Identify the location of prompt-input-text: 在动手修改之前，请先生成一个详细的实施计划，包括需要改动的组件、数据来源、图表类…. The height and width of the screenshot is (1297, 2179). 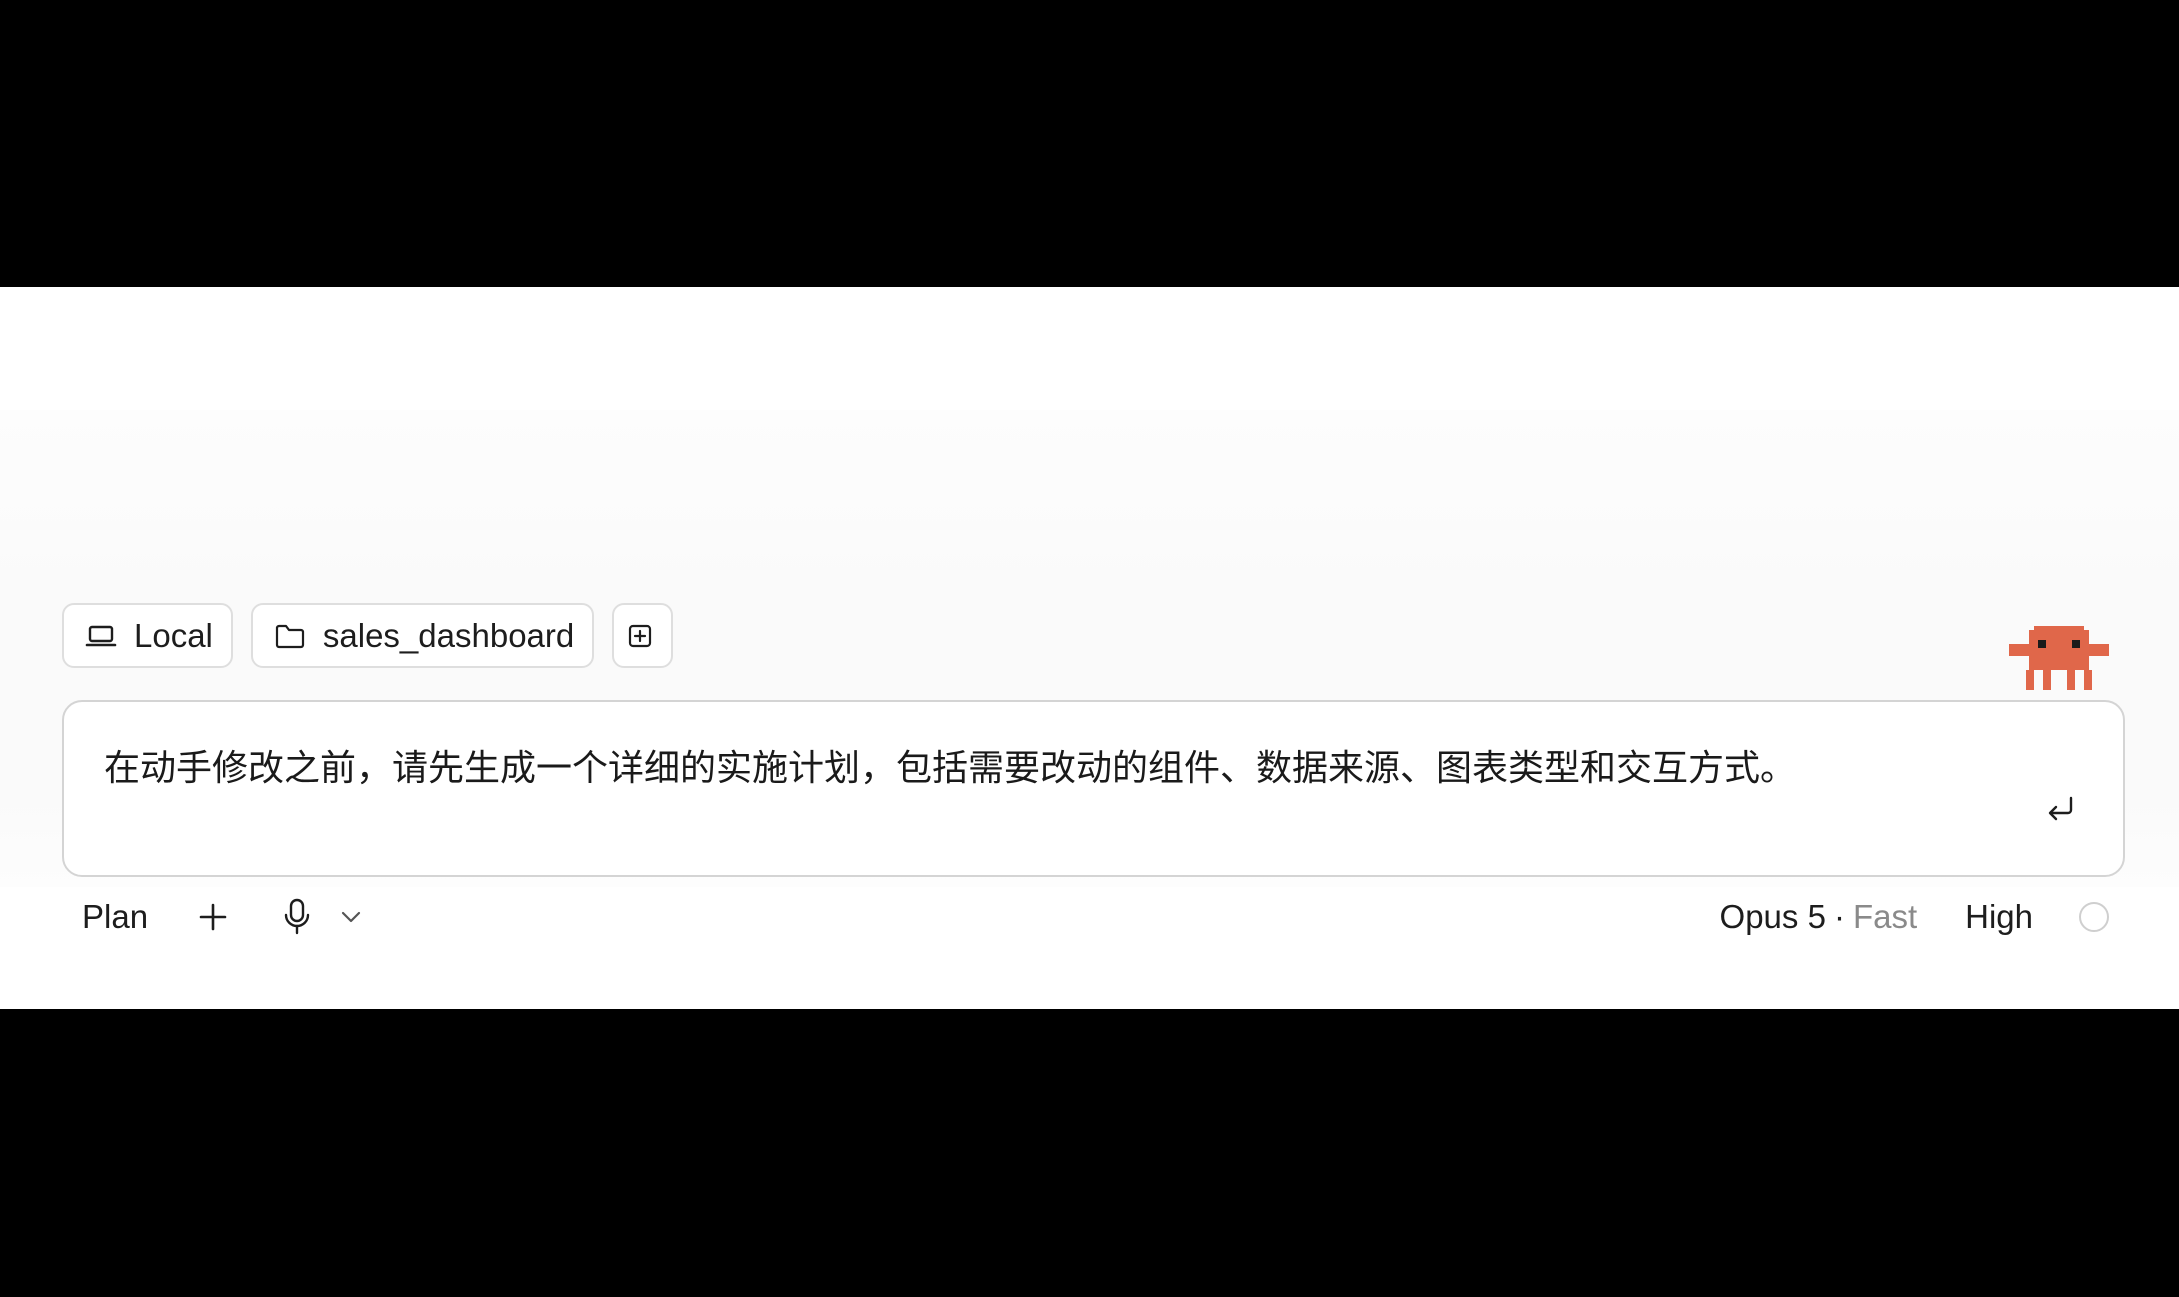
(1053, 768).